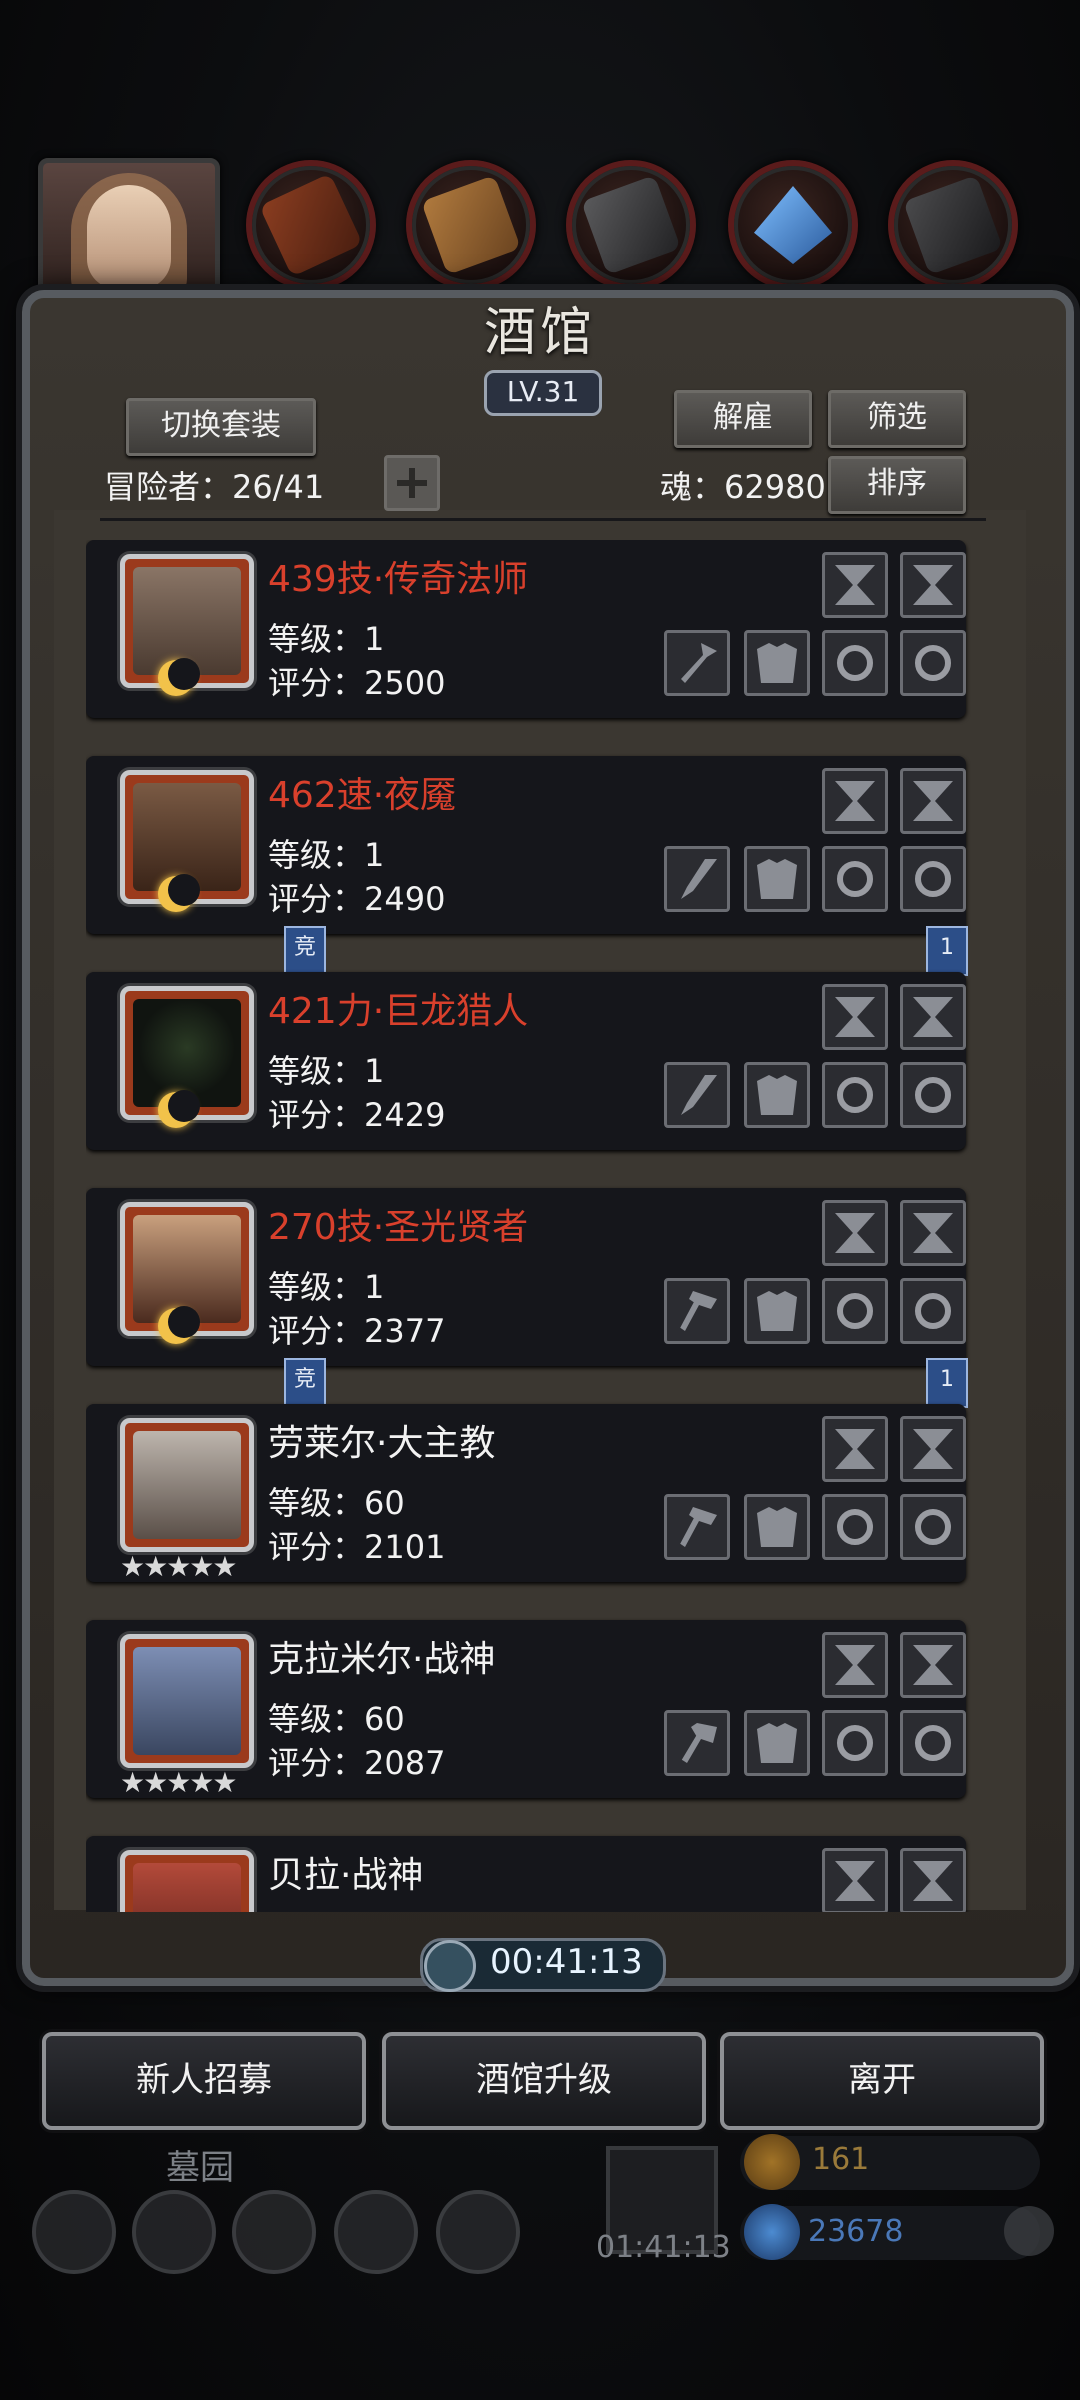 Image resolution: width=1080 pixels, height=2400 pixels. I want to click on hero-card: ★★★★★ 克拉米尔·战神 等级：60 评分：2087, so click(526, 1709).